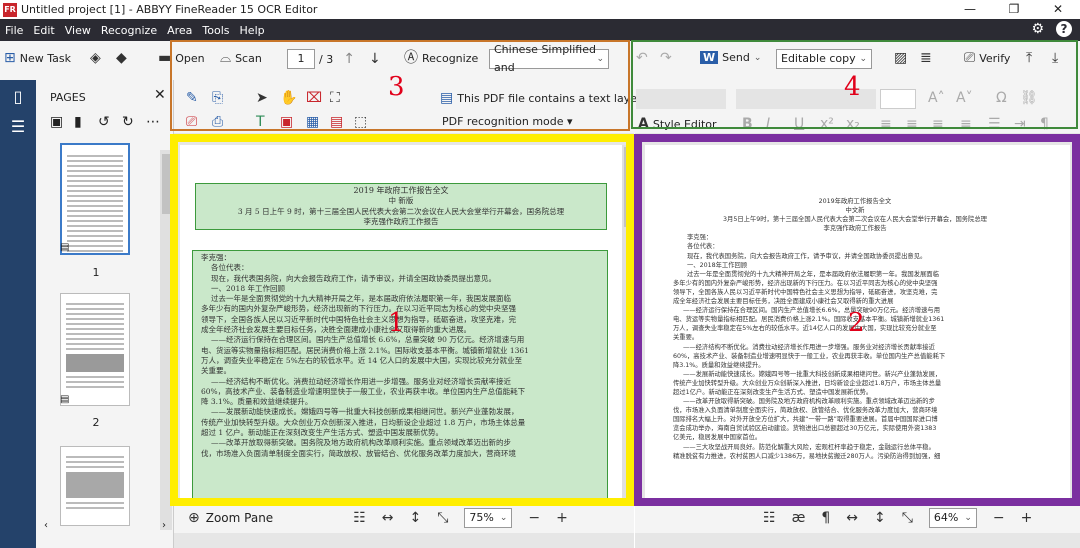 This screenshot has height=548, width=1080. I want to click on menu-recognize: Recognize, so click(129, 30).